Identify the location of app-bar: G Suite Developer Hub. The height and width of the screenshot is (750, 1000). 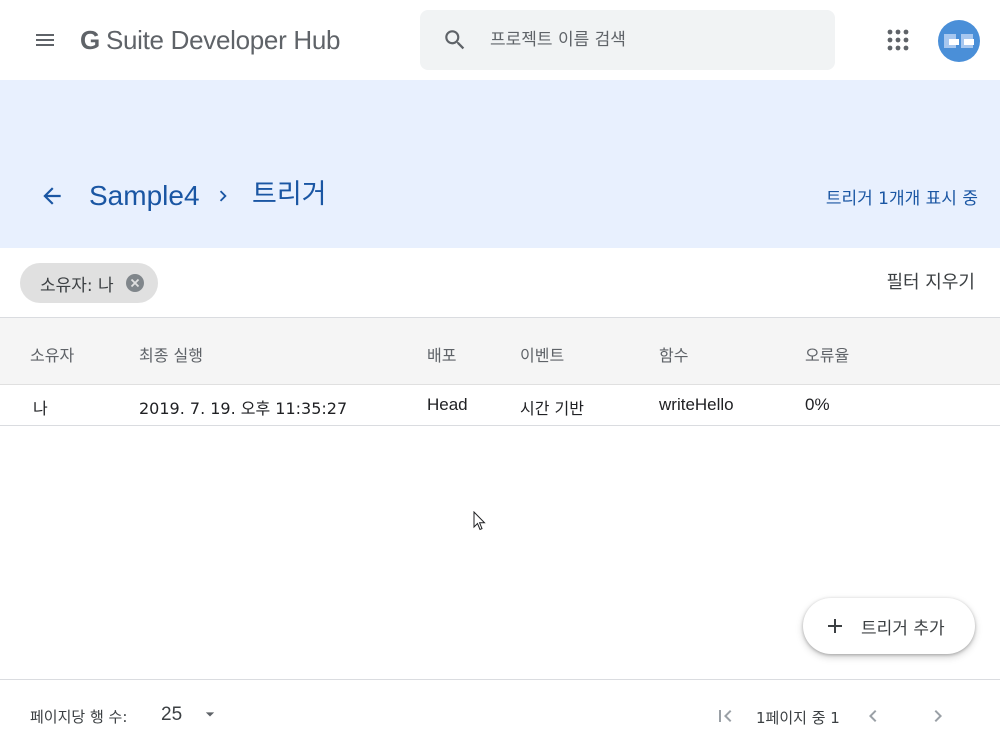
(500, 40).